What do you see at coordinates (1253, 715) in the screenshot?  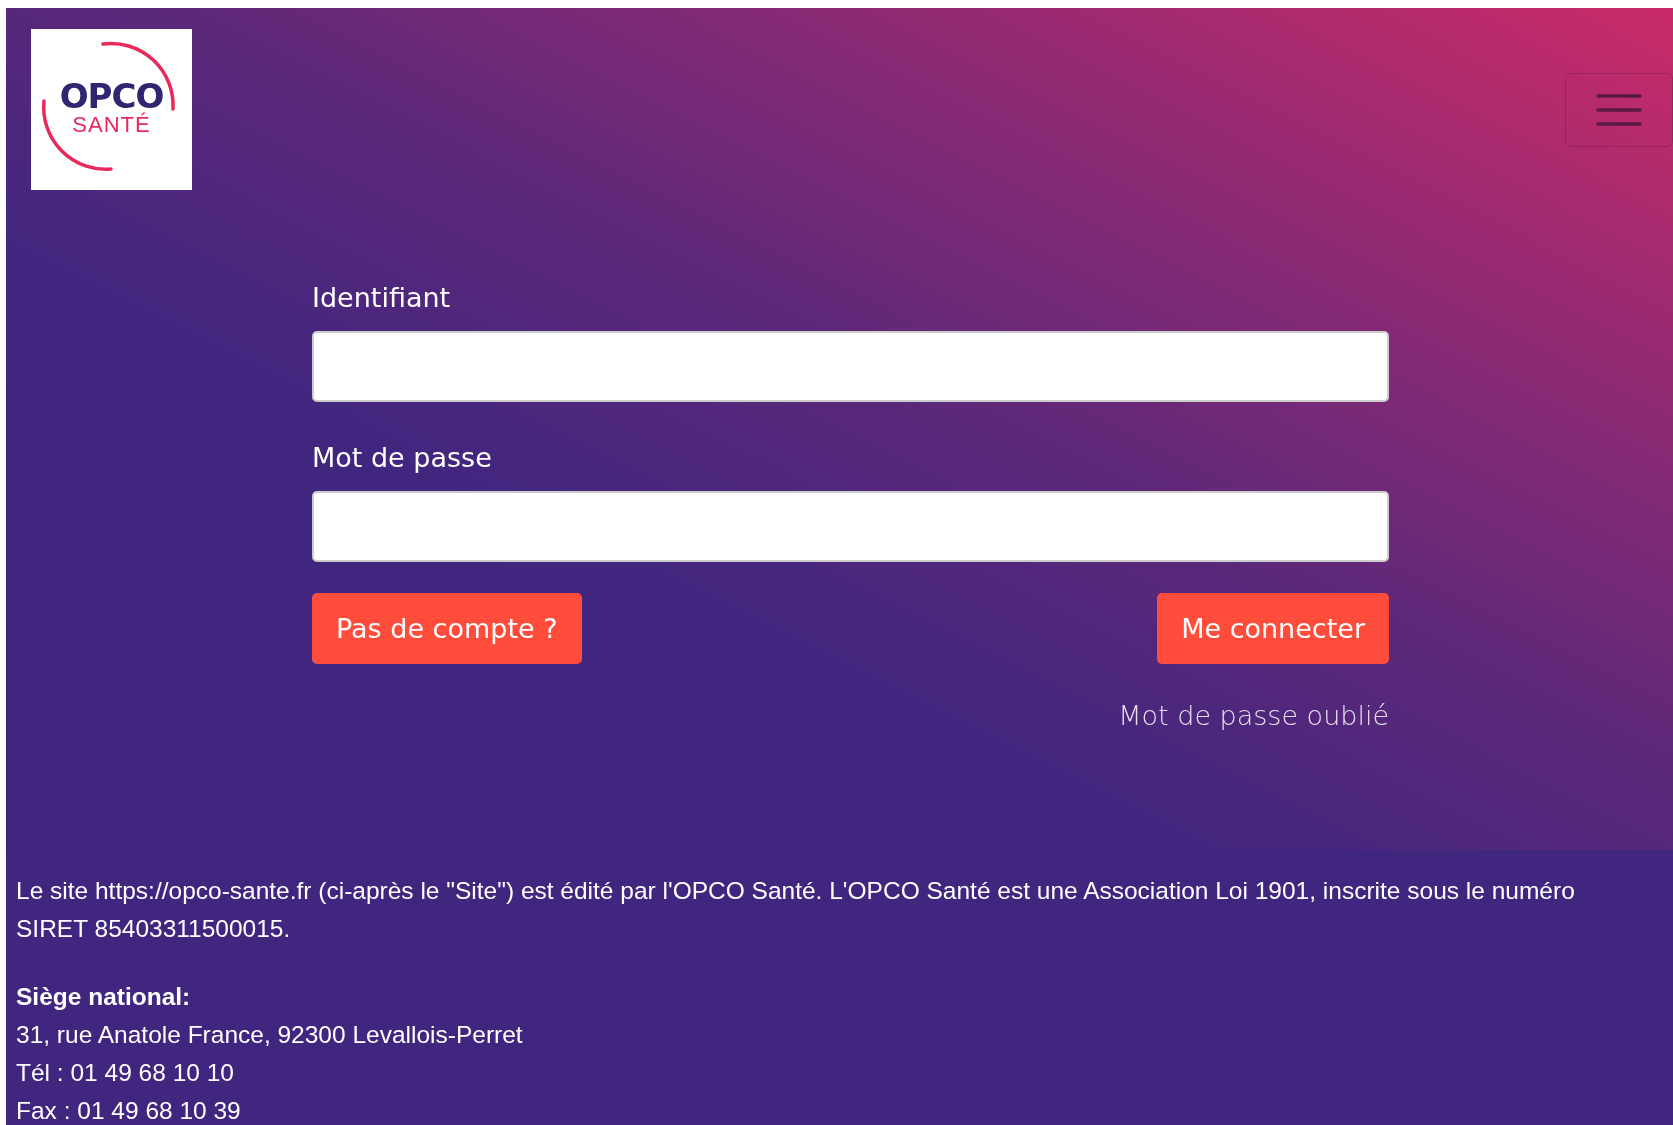 I see `forgot-password-link: Mot de passe oublié` at bounding box center [1253, 715].